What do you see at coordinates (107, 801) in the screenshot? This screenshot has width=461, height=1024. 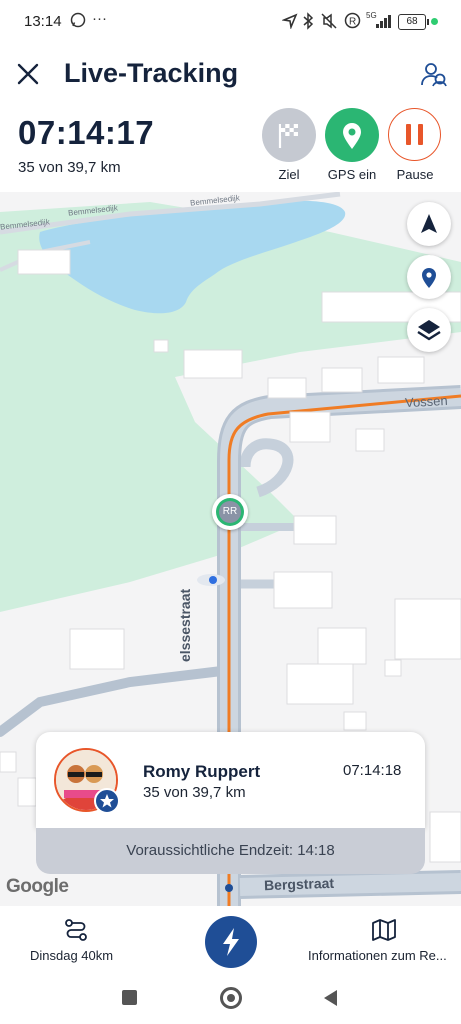 I see `star-badge-icon` at bounding box center [107, 801].